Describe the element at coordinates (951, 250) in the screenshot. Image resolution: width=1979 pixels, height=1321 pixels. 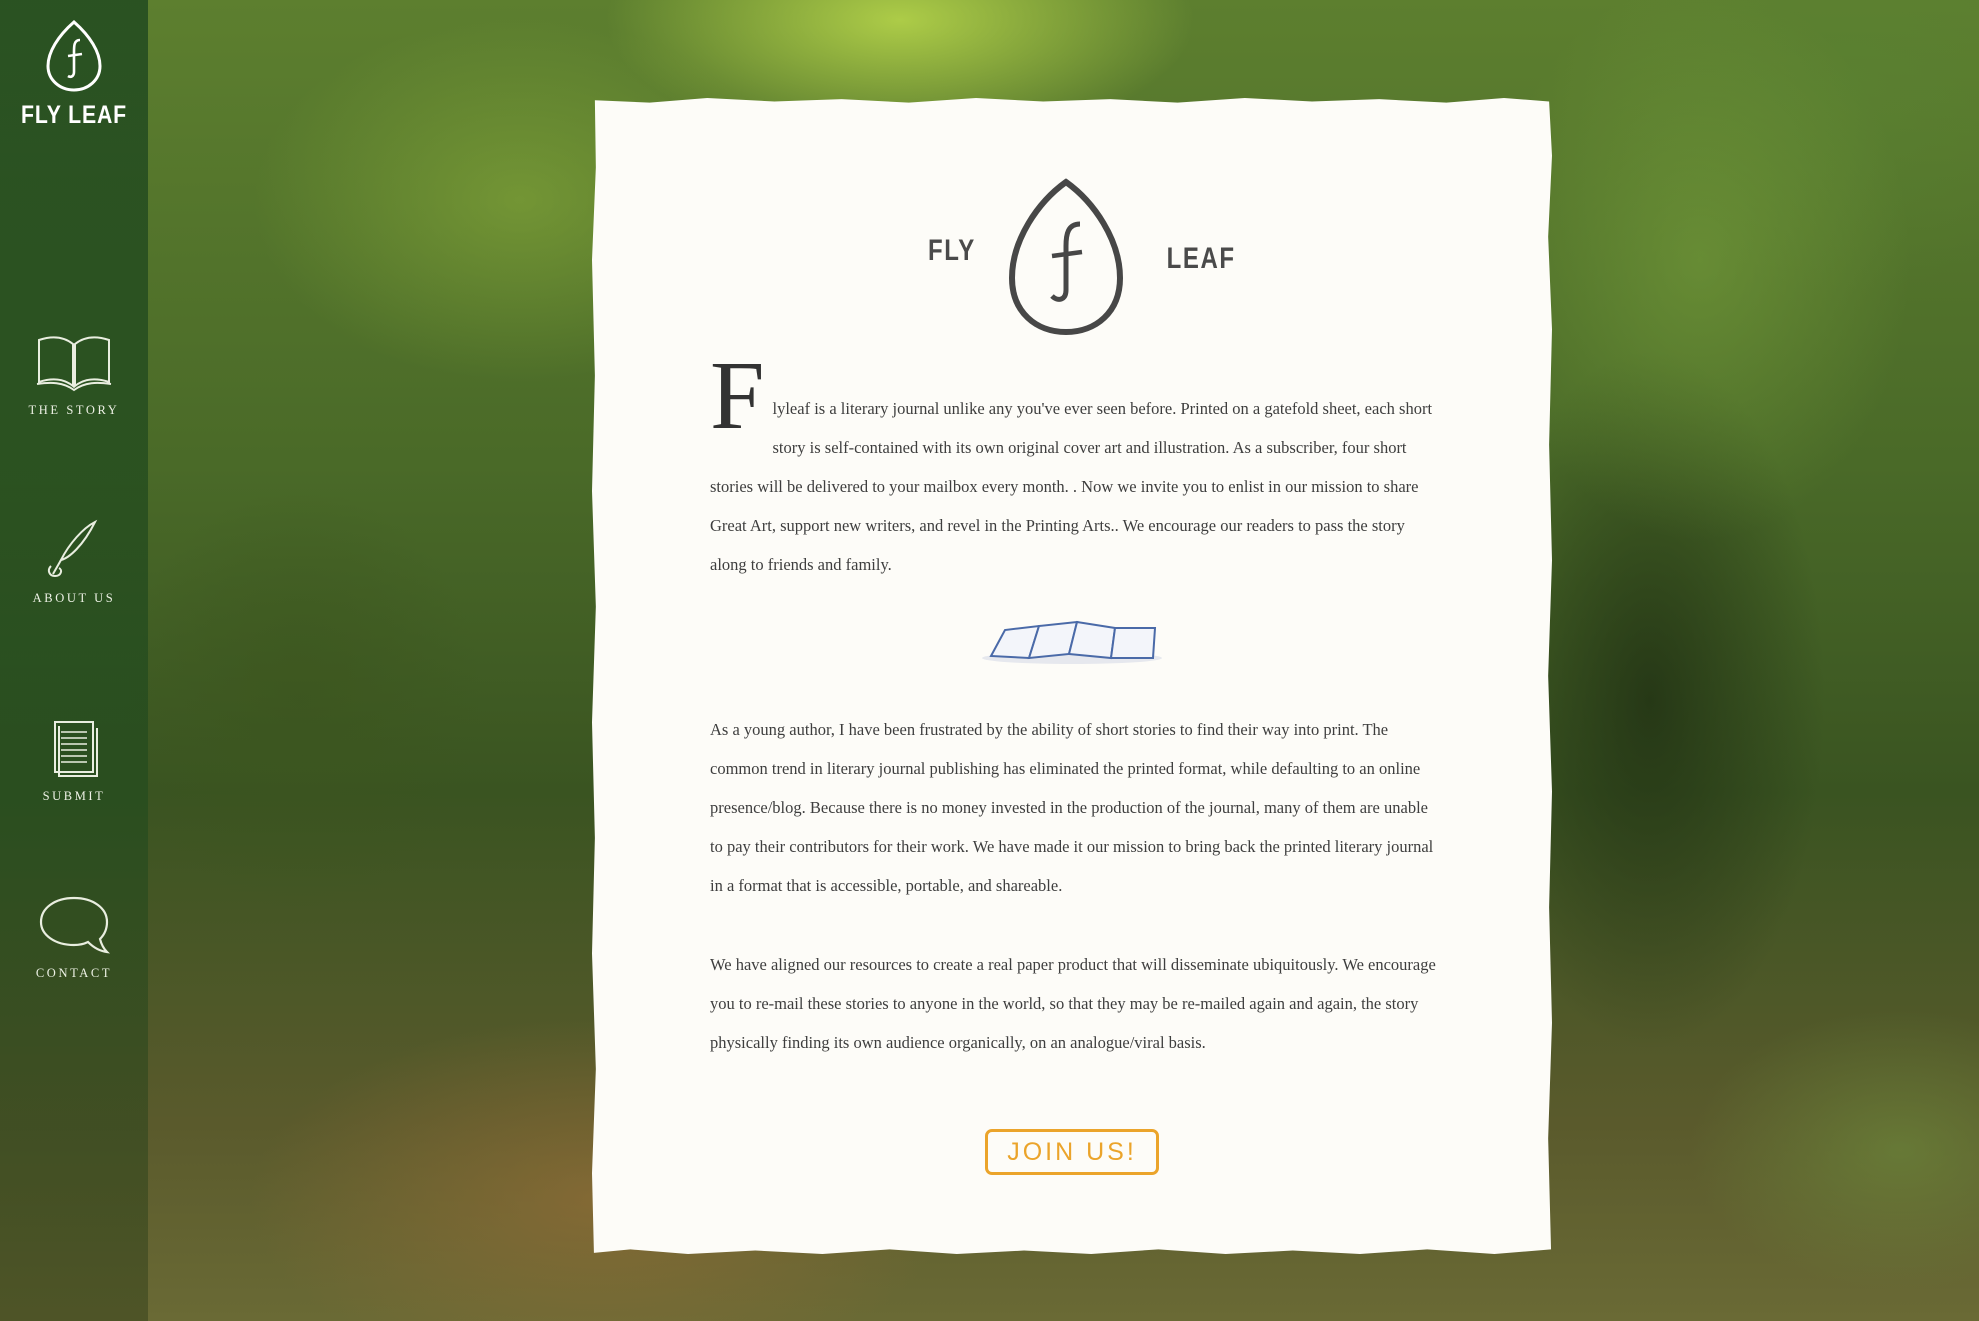
I see `logo-word-fly: FLY` at that location.